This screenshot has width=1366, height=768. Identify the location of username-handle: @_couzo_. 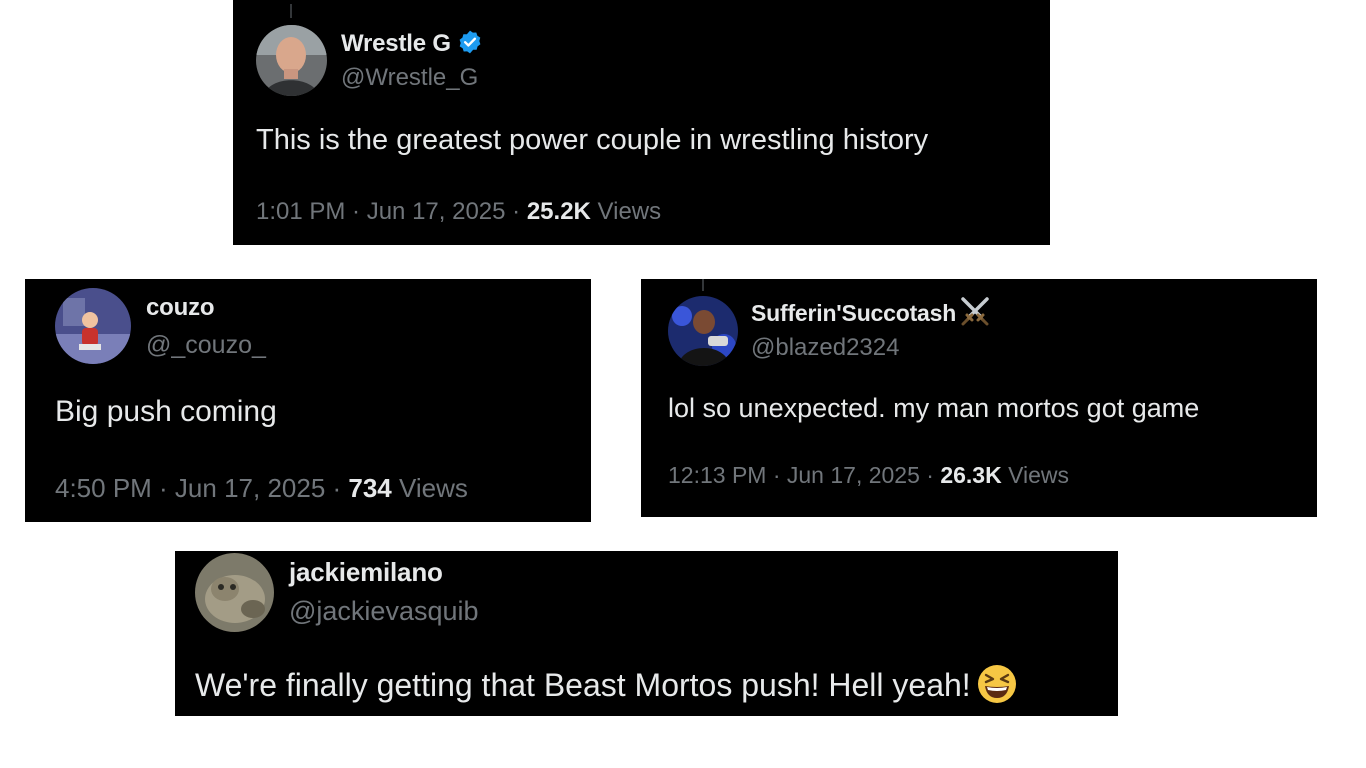
(206, 345).